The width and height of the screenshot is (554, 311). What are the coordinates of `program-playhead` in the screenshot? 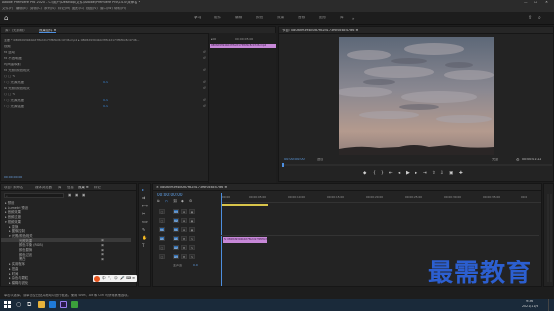 It's located at (283, 165).